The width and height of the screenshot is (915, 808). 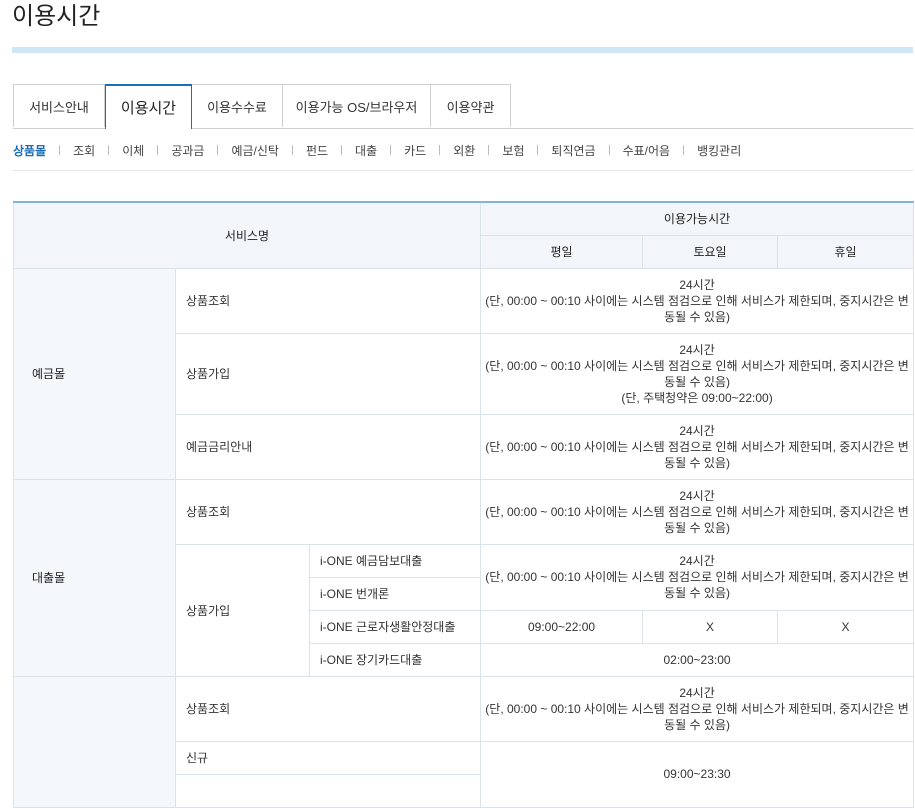 I want to click on time-holiday: X, so click(x=846, y=626).